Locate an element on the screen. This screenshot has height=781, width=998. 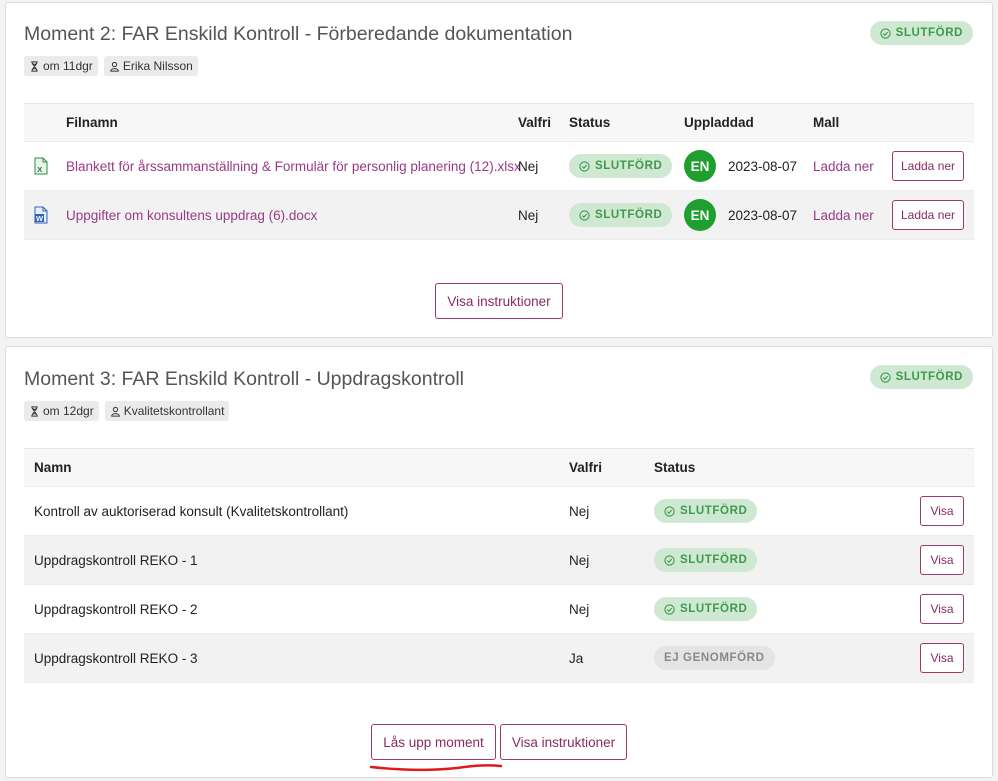
moment-2-status-badge: SLUTFÖRD is located at coordinates (921, 33).